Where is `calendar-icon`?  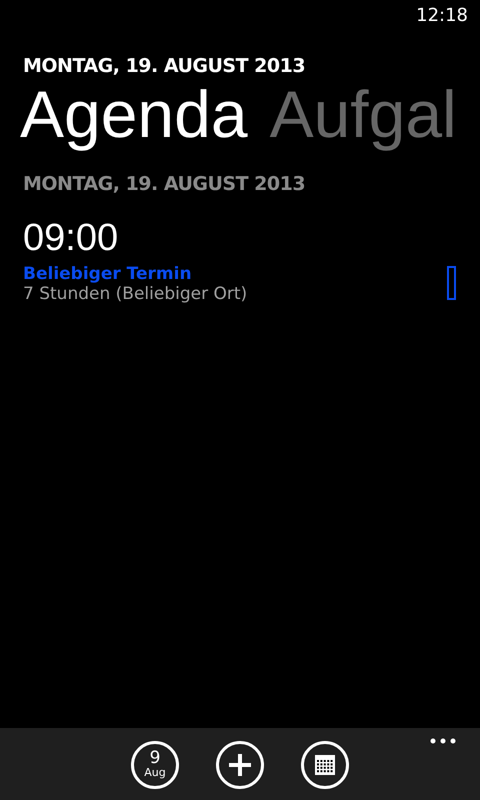
calendar-icon is located at coordinates (325, 765).